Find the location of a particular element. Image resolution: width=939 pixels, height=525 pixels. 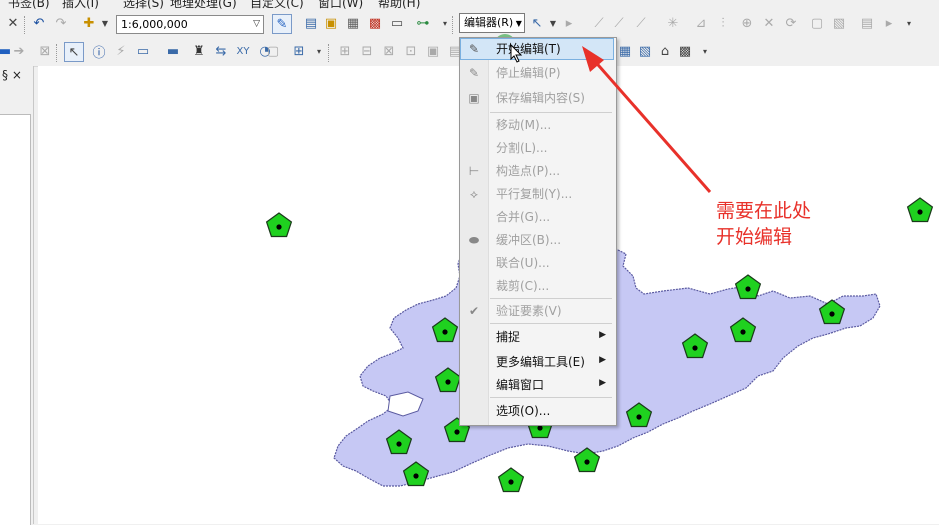

menu-customize: 自定义(C) is located at coordinates (277, 4).